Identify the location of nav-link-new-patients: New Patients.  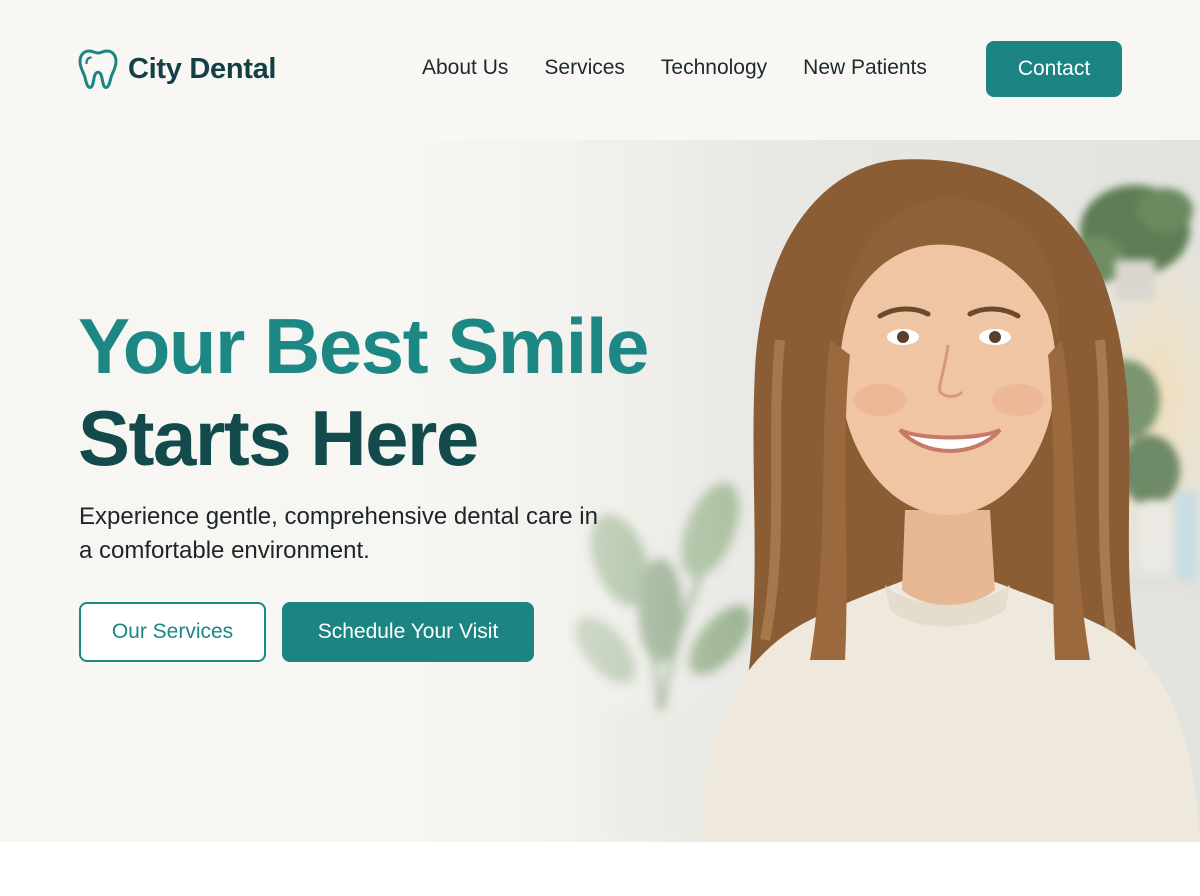
(865, 68).